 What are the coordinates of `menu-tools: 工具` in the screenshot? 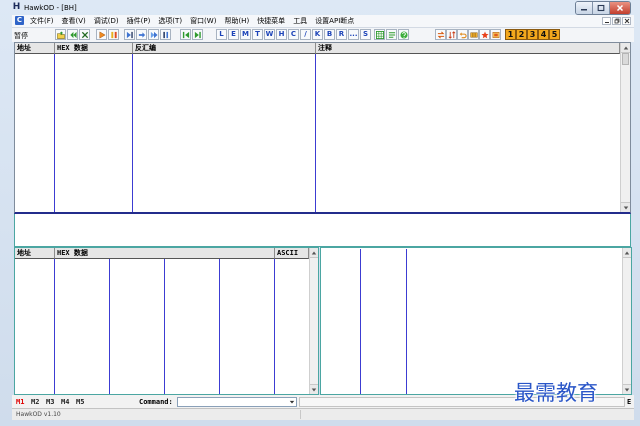 It's located at (300, 21).